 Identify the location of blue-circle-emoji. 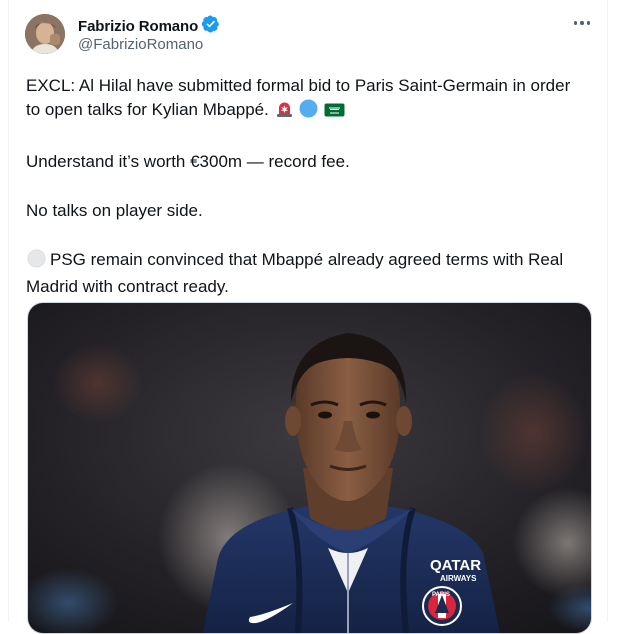
(308, 112).